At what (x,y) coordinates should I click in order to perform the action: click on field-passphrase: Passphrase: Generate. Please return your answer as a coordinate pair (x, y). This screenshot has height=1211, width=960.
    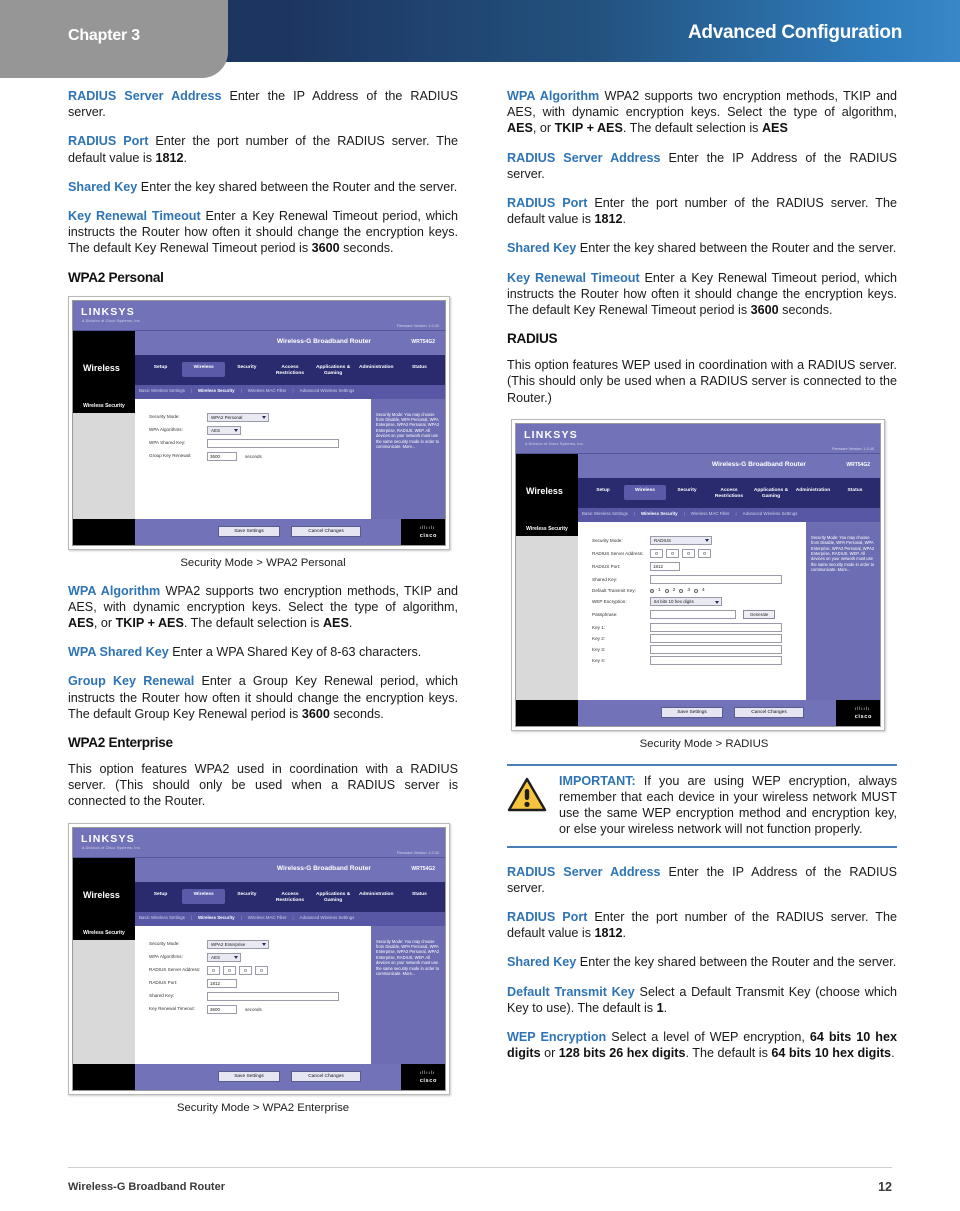
    Looking at the image, I should click on (696, 615).